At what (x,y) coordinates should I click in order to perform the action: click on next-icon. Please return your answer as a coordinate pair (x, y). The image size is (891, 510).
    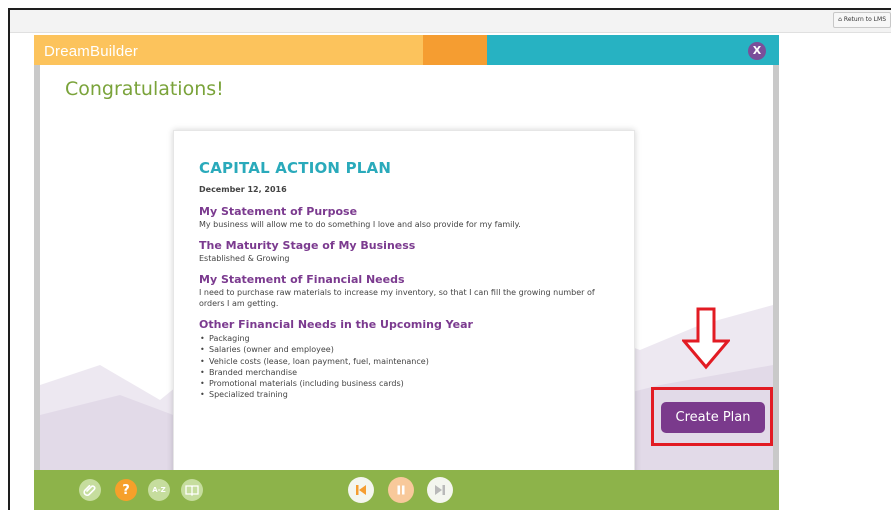
    Looking at the image, I should click on (440, 490).